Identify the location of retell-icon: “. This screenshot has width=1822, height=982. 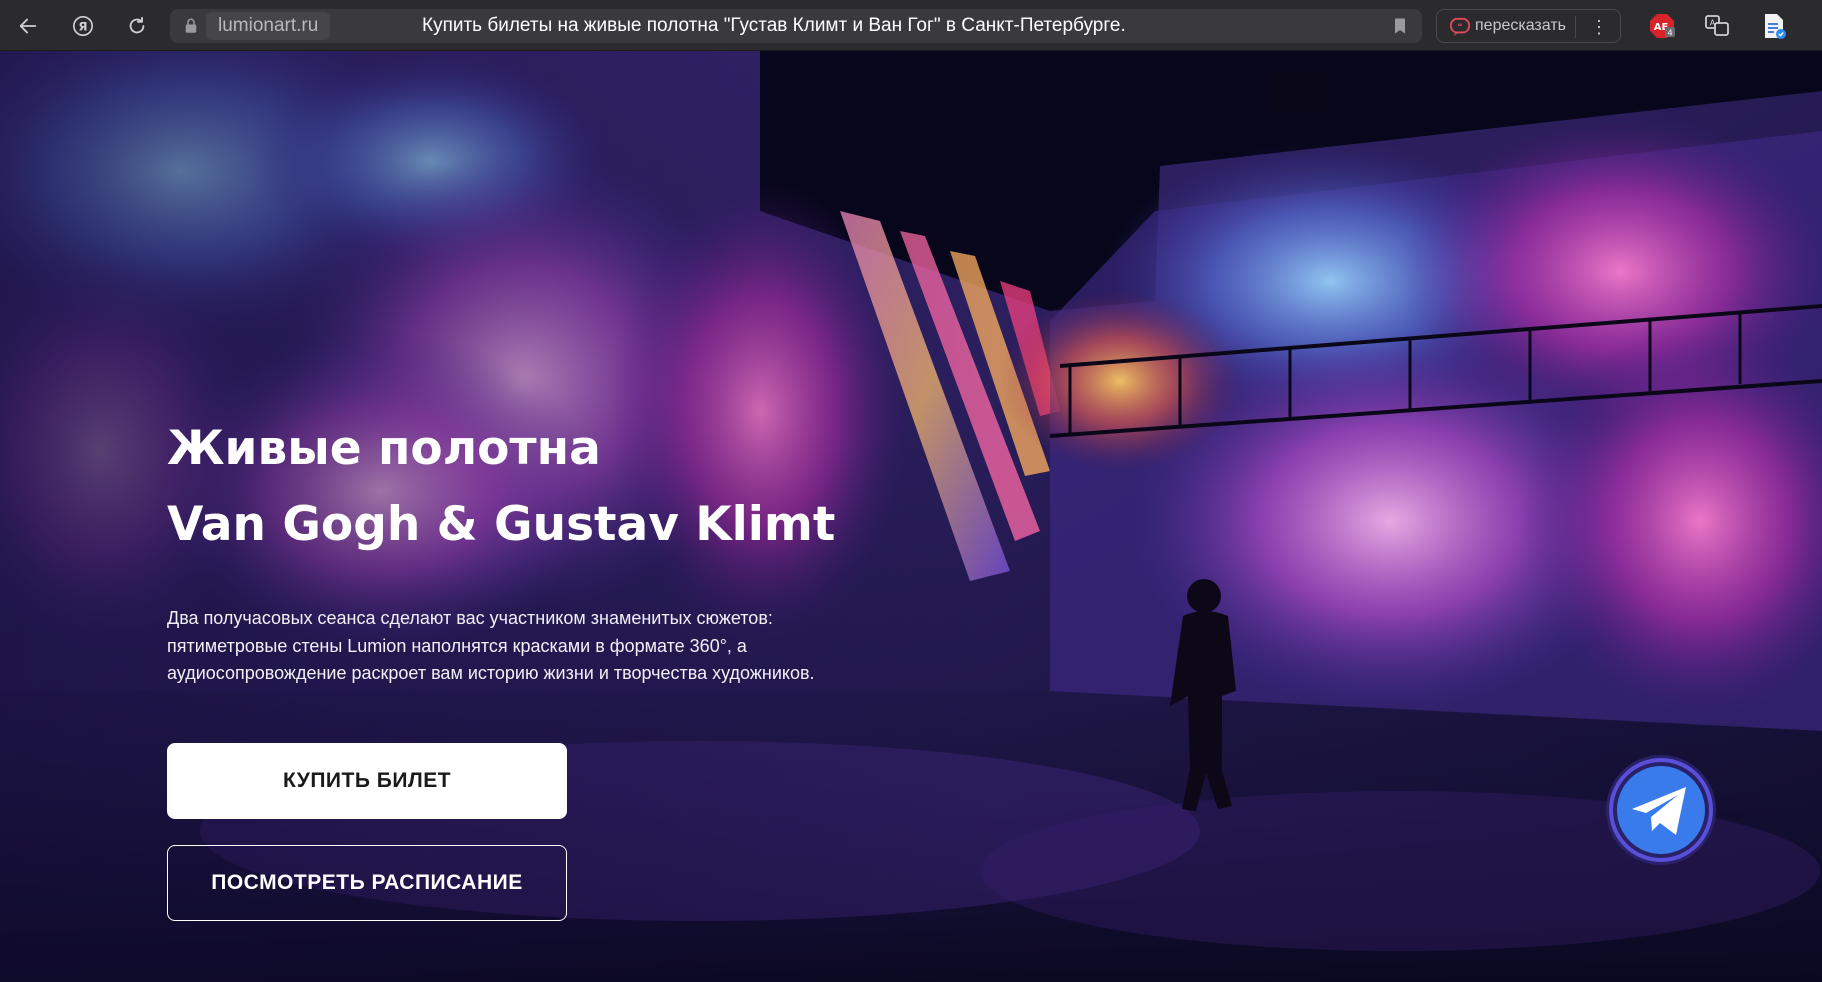
(1460, 27).